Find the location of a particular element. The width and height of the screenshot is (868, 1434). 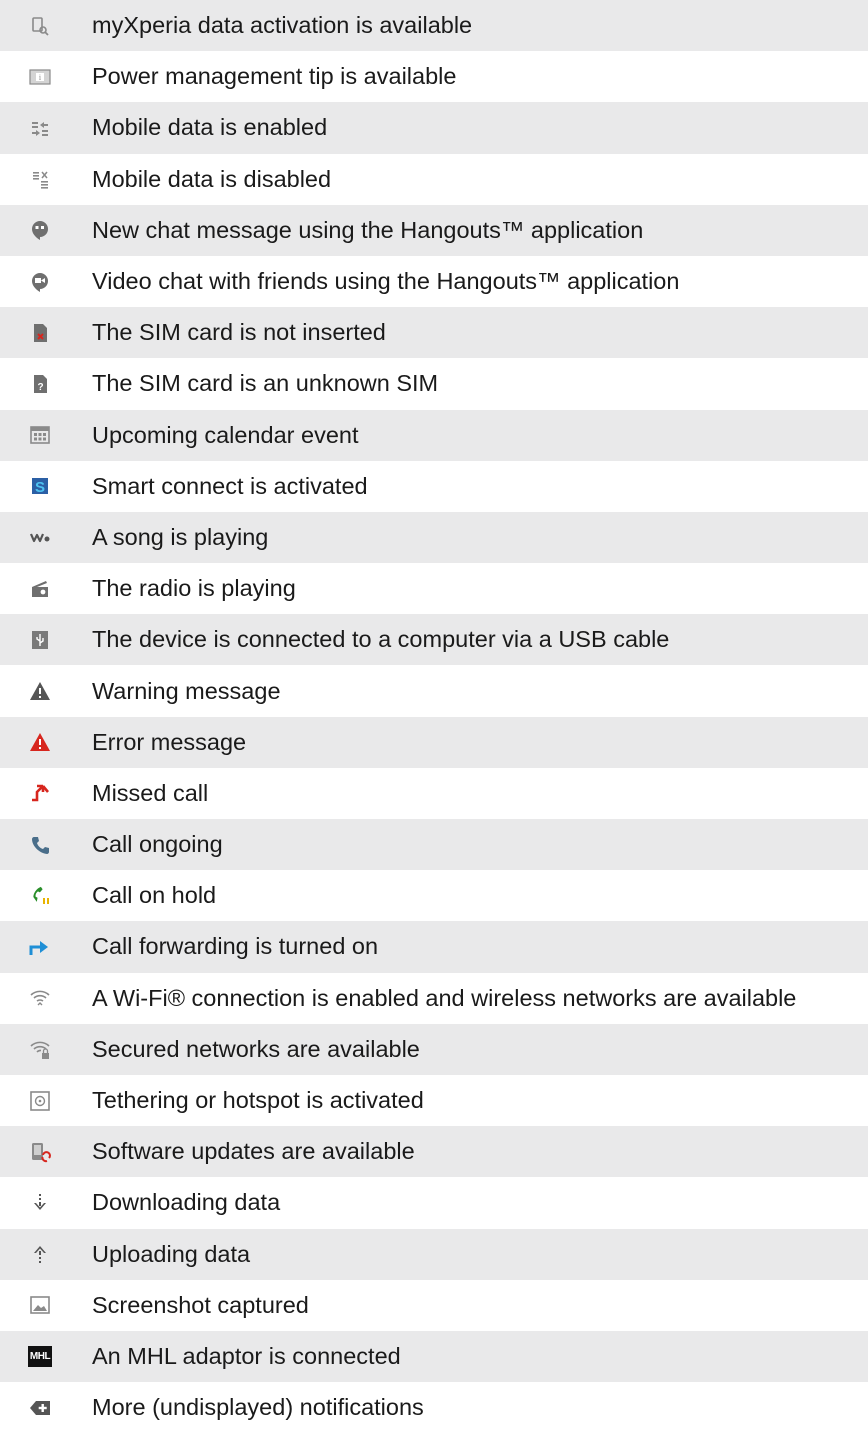

table-row: Uploading data is located at coordinates (434, 1254).